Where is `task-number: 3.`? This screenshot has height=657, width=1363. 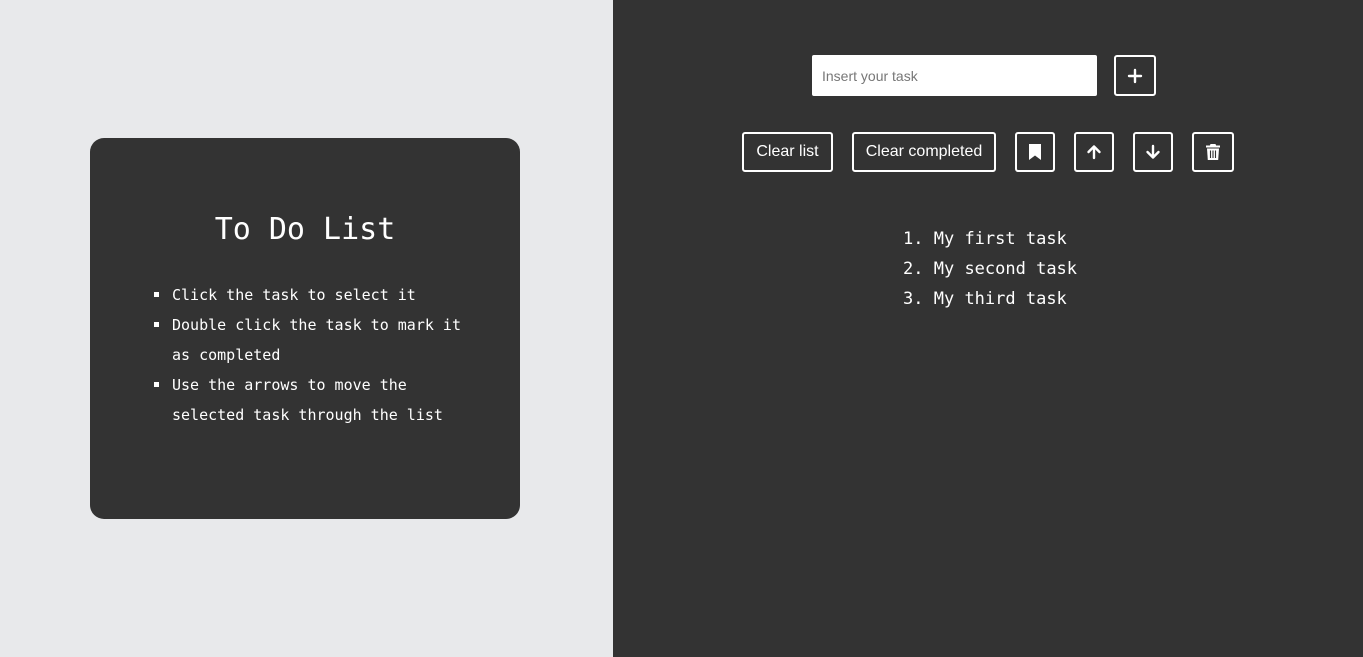
task-number: 3. is located at coordinates (913, 299).